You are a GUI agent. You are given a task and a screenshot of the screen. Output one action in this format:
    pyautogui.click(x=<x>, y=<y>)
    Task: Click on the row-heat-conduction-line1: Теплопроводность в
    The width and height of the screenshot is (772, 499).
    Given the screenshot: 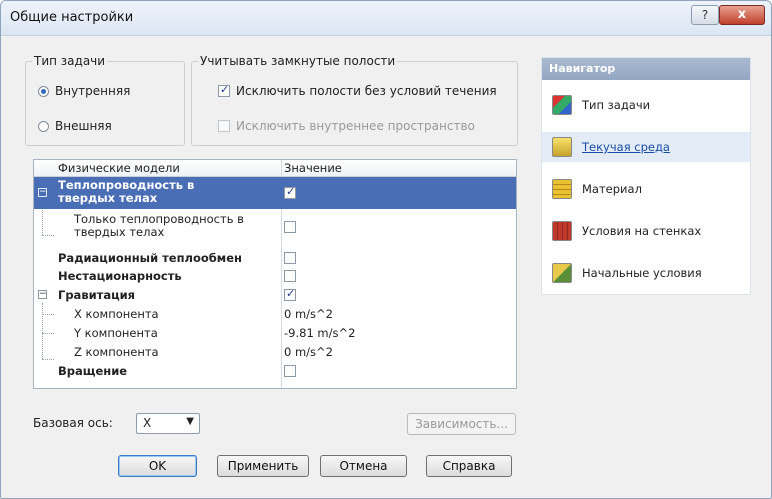 What is the action you would take?
    pyautogui.click(x=126, y=185)
    